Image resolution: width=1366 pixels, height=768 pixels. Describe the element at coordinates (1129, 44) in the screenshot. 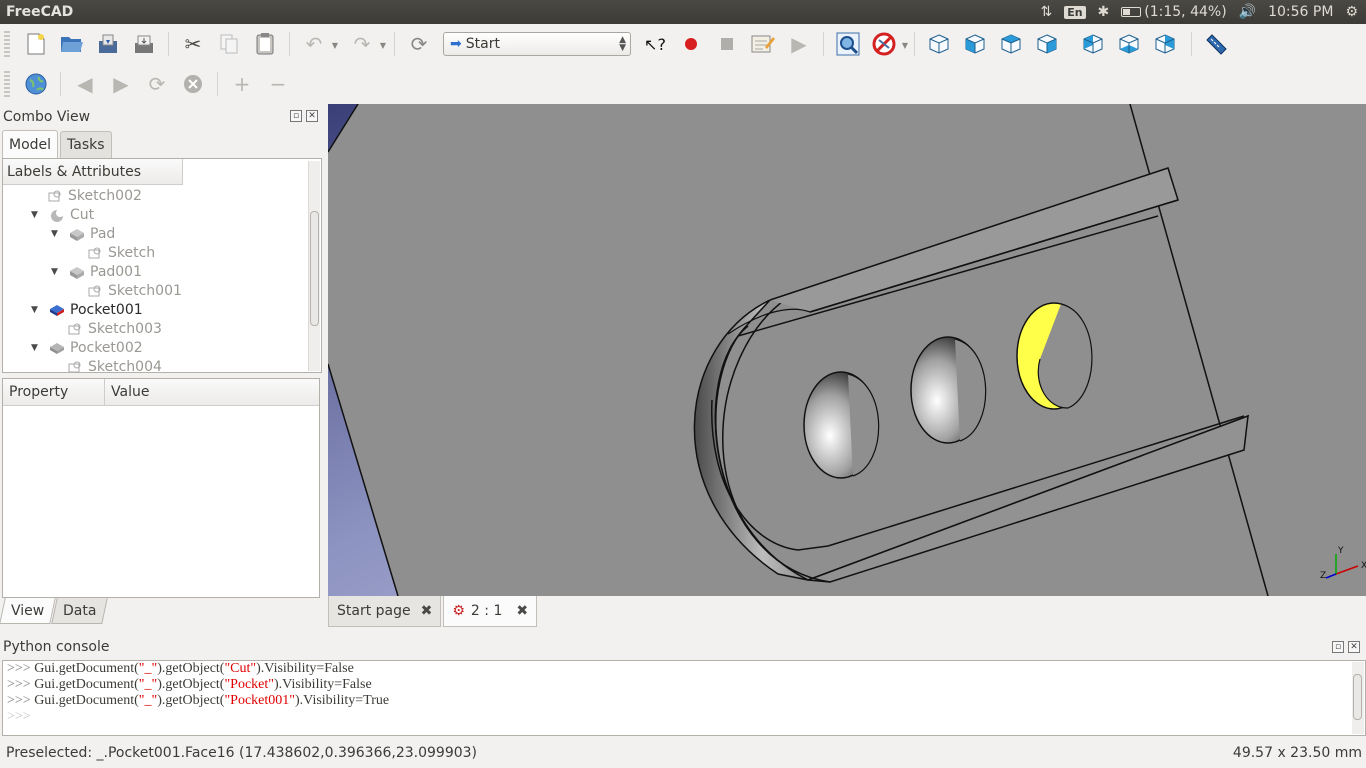

I see `bottom-view-button` at that location.